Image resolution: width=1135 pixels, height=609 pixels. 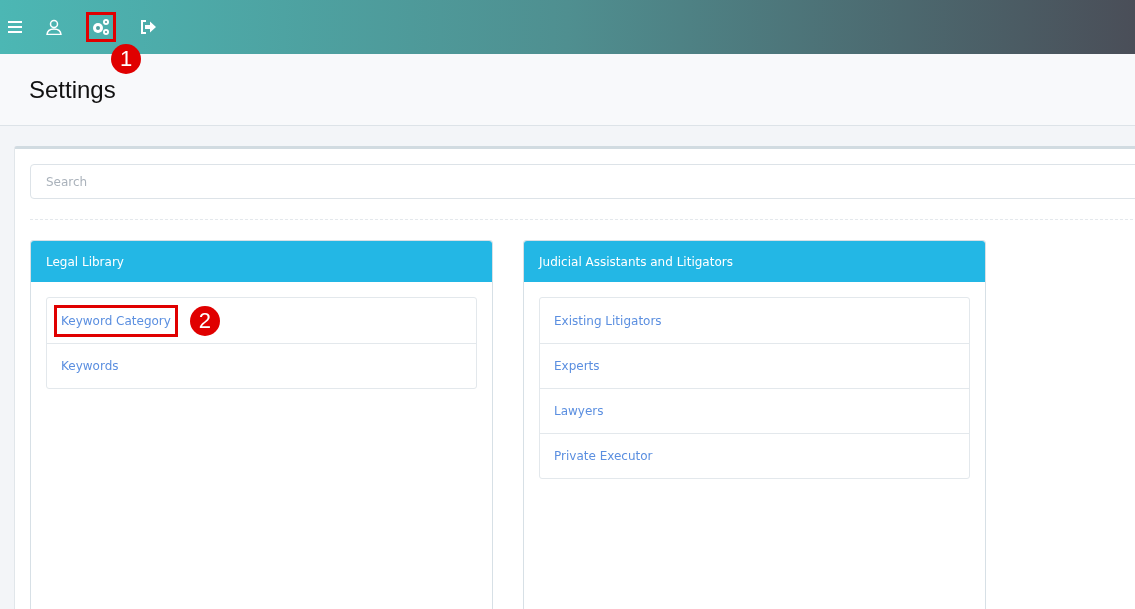 I want to click on callout-badge: 1, so click(x=126, y=59).